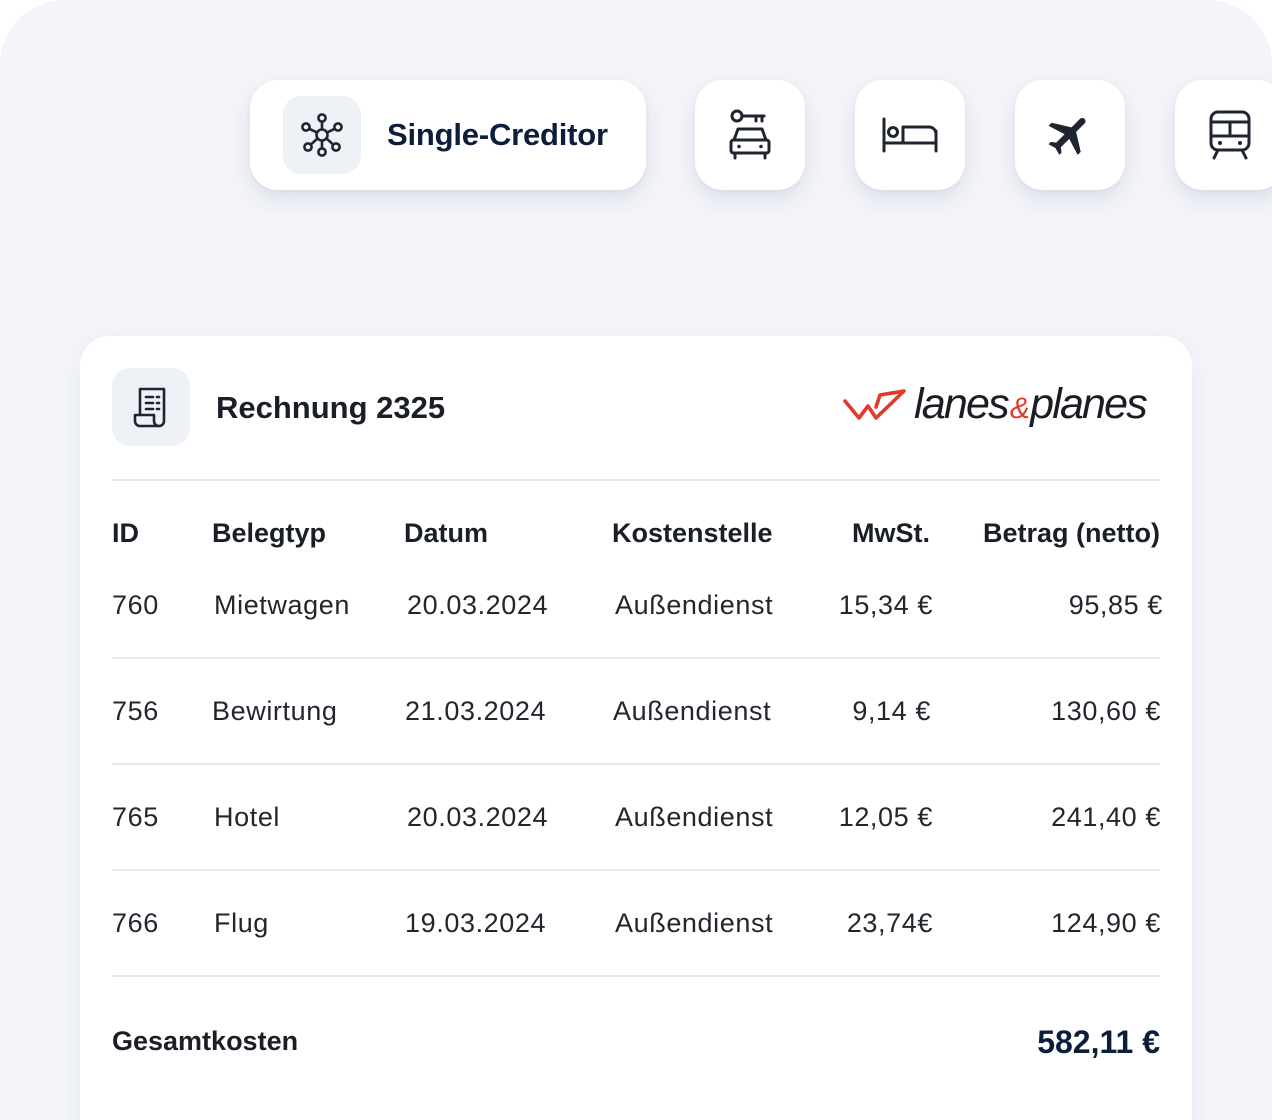 The width and height of the screenshot is (1272, 1120). Describe the element at coordinates (241, 923) in the screenshot. I see `row-4-type: Flug` at that location.